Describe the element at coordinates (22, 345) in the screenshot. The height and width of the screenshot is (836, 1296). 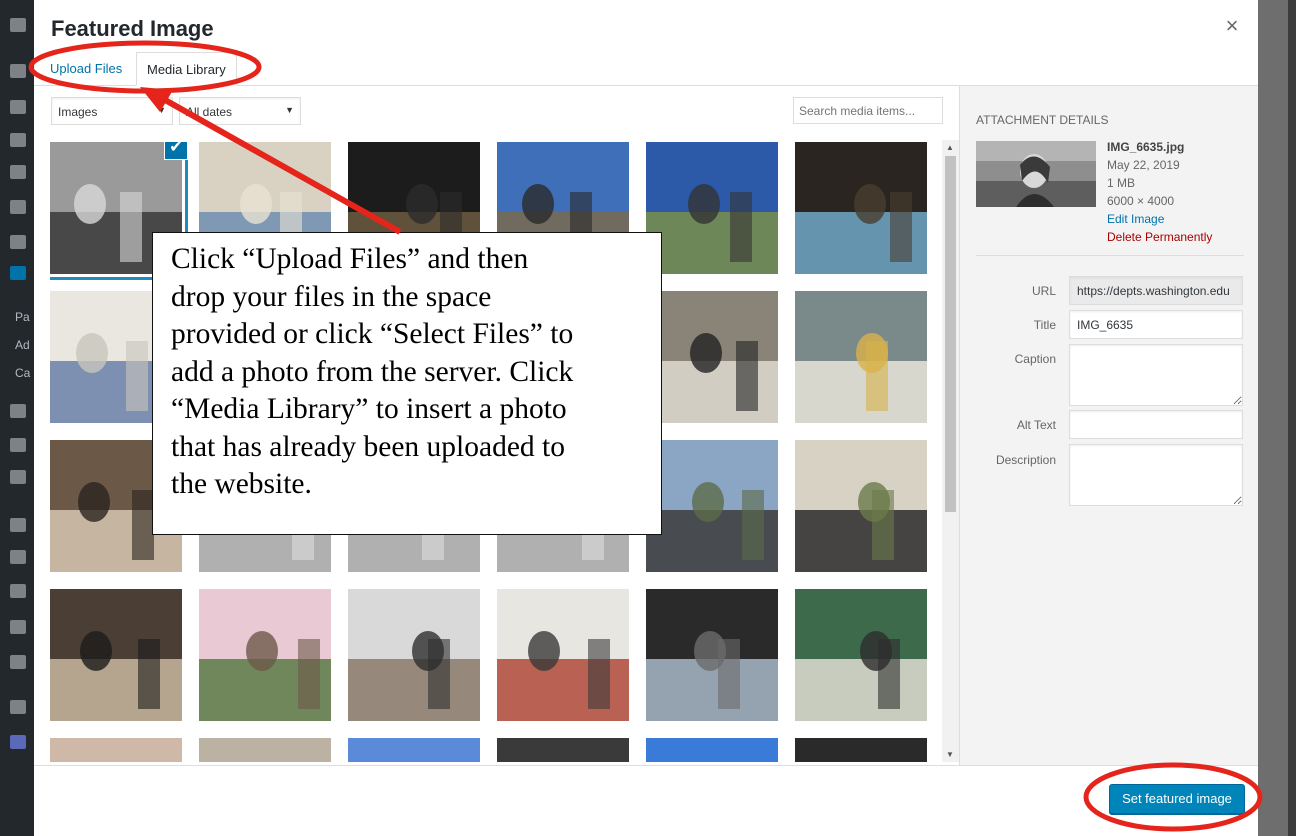
I see `sidebar-label-ad: Ad` at that location.